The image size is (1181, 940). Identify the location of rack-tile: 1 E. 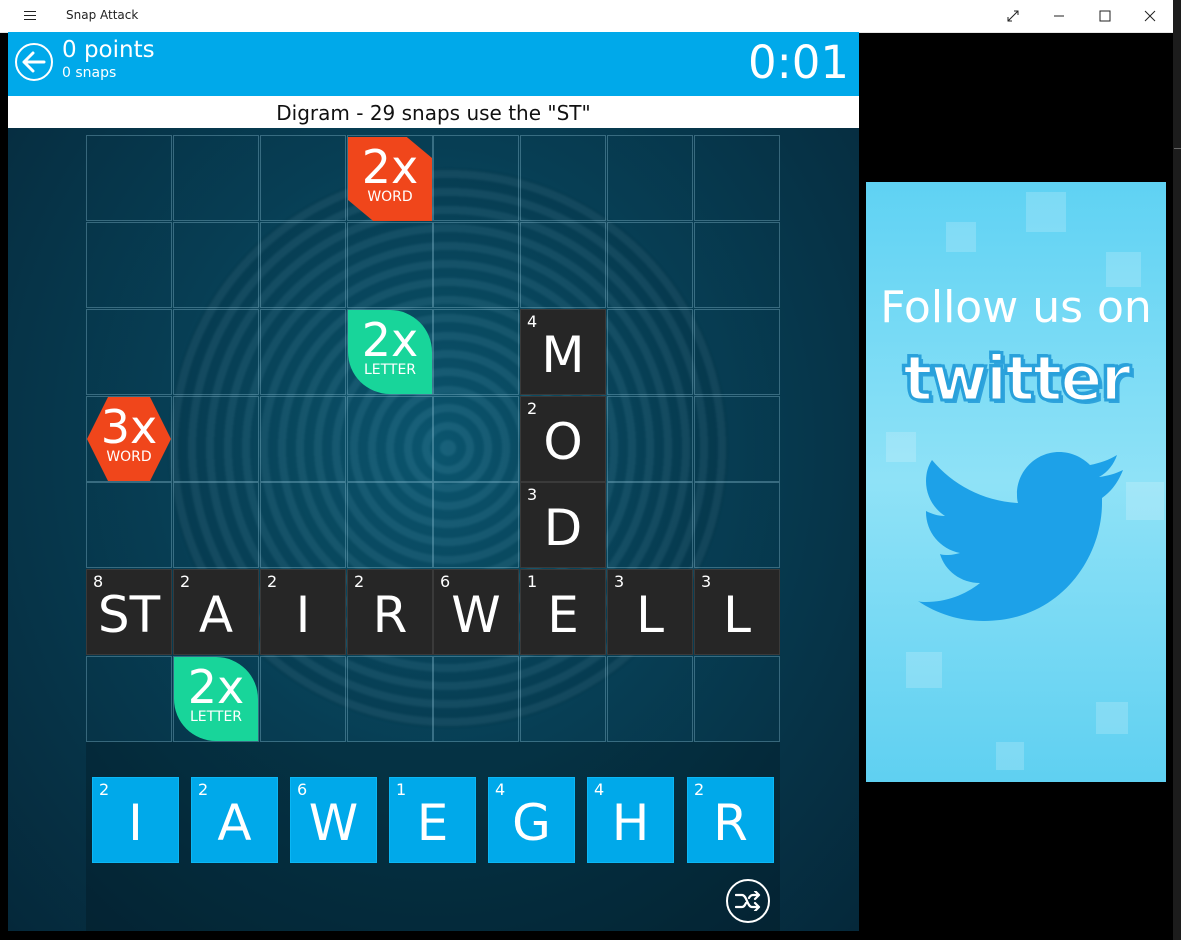
(432, 820).